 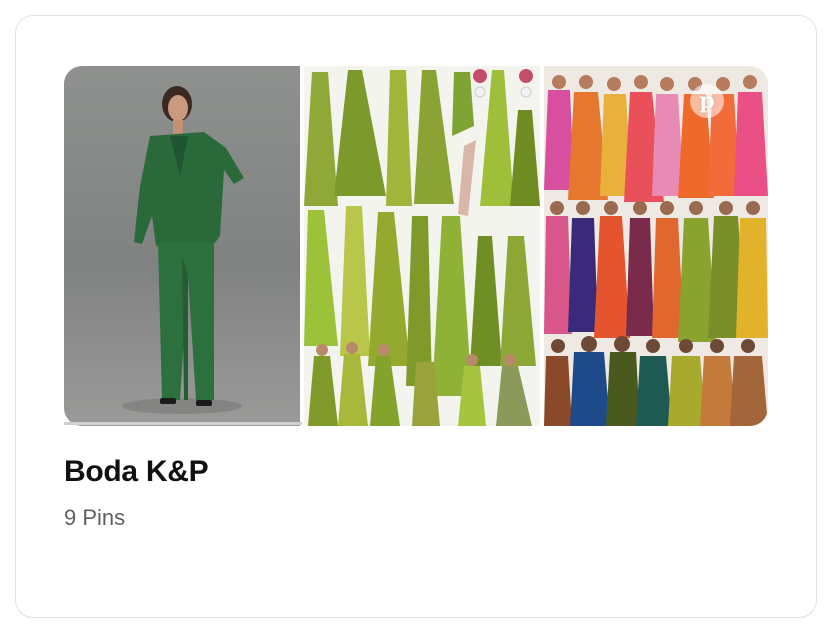 What do you see at coordinates (183, 423) in the screenshot?
I see `image-loading-bar` at bounding box center [183, 423].